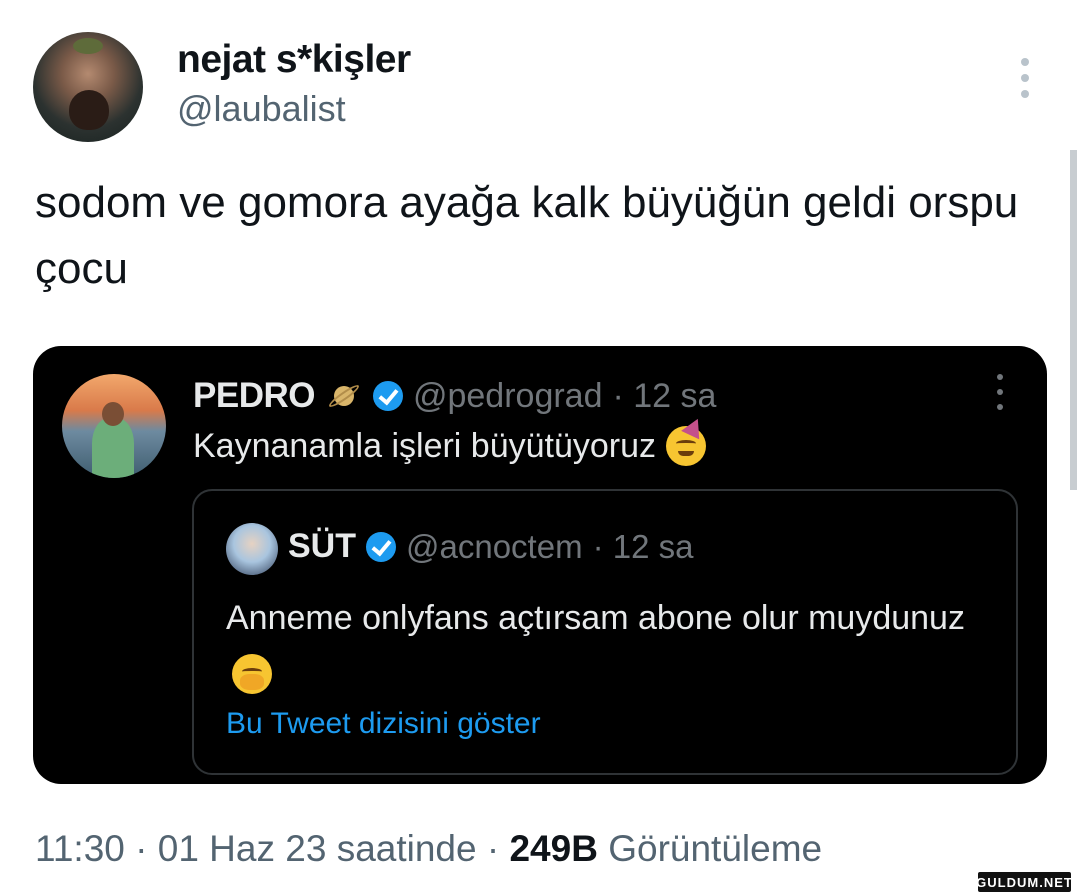  Describe the element at coordinates (322, 546) in the screenshot. I see `nested-author-name: SÜT` at that location.